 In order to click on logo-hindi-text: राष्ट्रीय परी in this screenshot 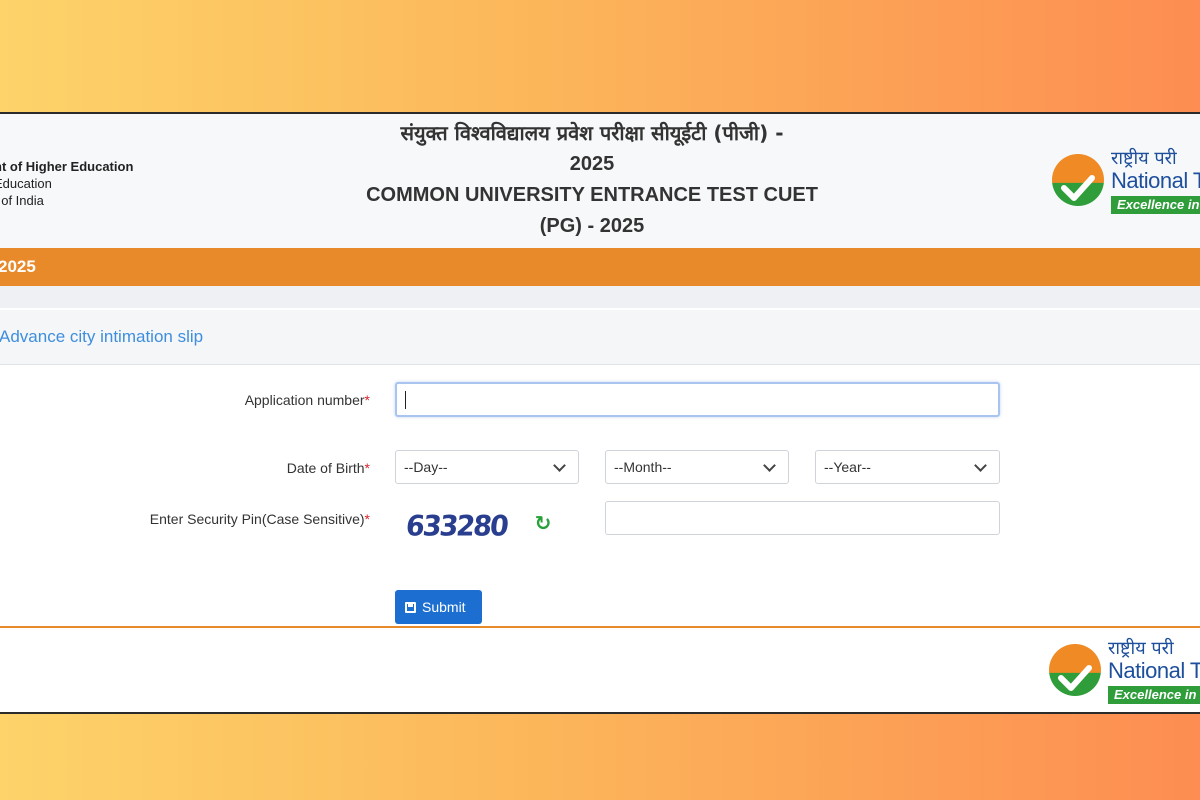, I will do `click(1144, 158)`.